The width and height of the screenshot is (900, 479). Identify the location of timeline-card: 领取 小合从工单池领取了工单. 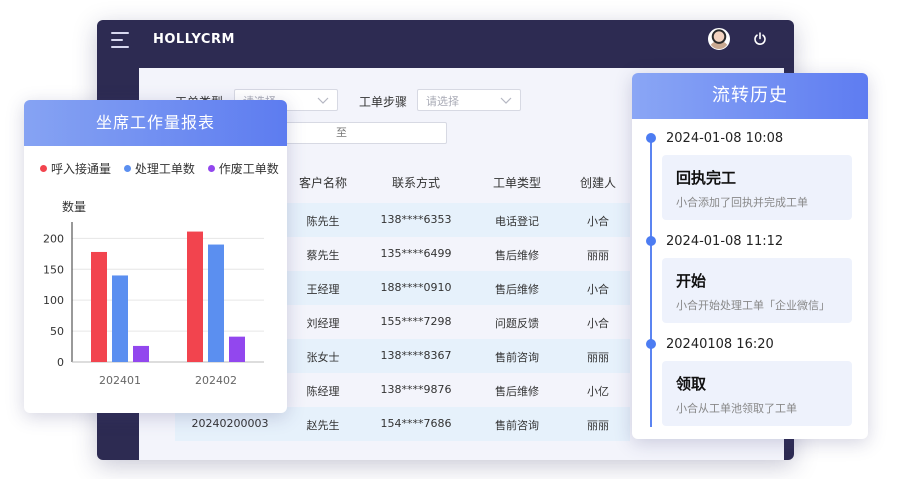
(757, 393).